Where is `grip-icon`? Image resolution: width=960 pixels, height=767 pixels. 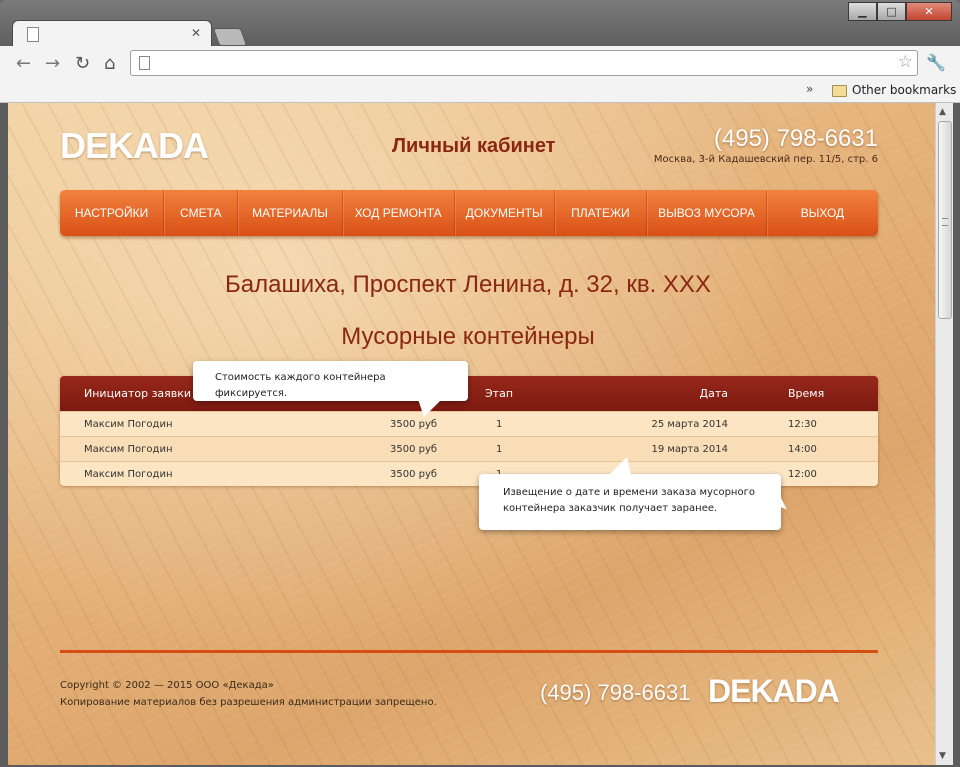
grip-icon is located at coordinates (945, 222).